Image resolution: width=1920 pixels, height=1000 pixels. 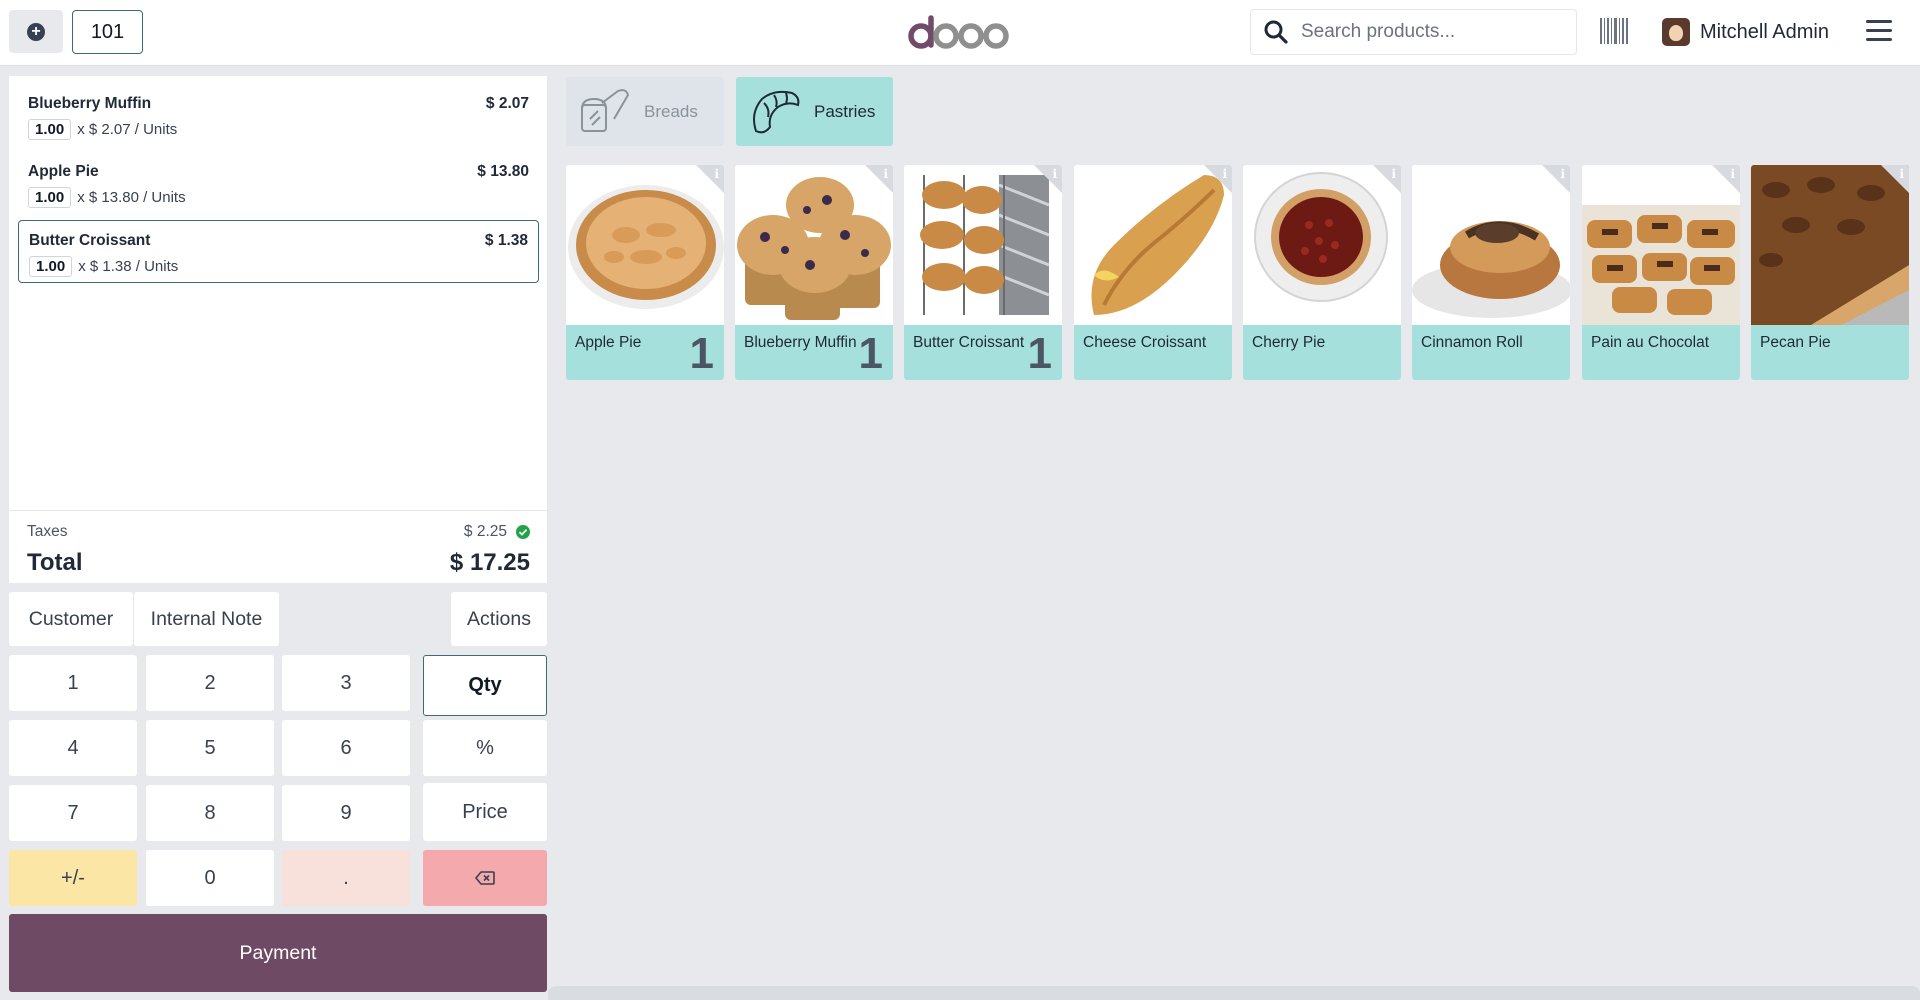 What do you see at coordinates (1491, 352) in the screenshot?
I see `product-name: Cinnamon Roll` at bounding box center [1491, 352].